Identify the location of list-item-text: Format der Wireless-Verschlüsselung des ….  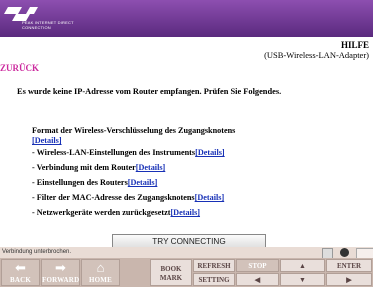
(134, 130).